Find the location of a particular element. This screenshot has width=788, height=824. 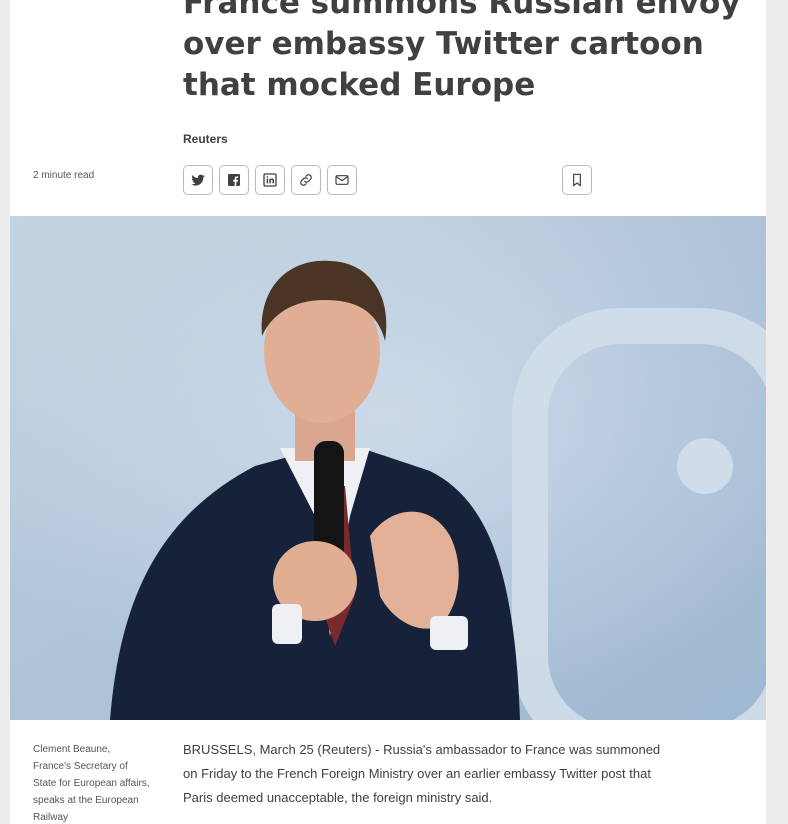

copy-link-button is located at coordinates (306, 180).